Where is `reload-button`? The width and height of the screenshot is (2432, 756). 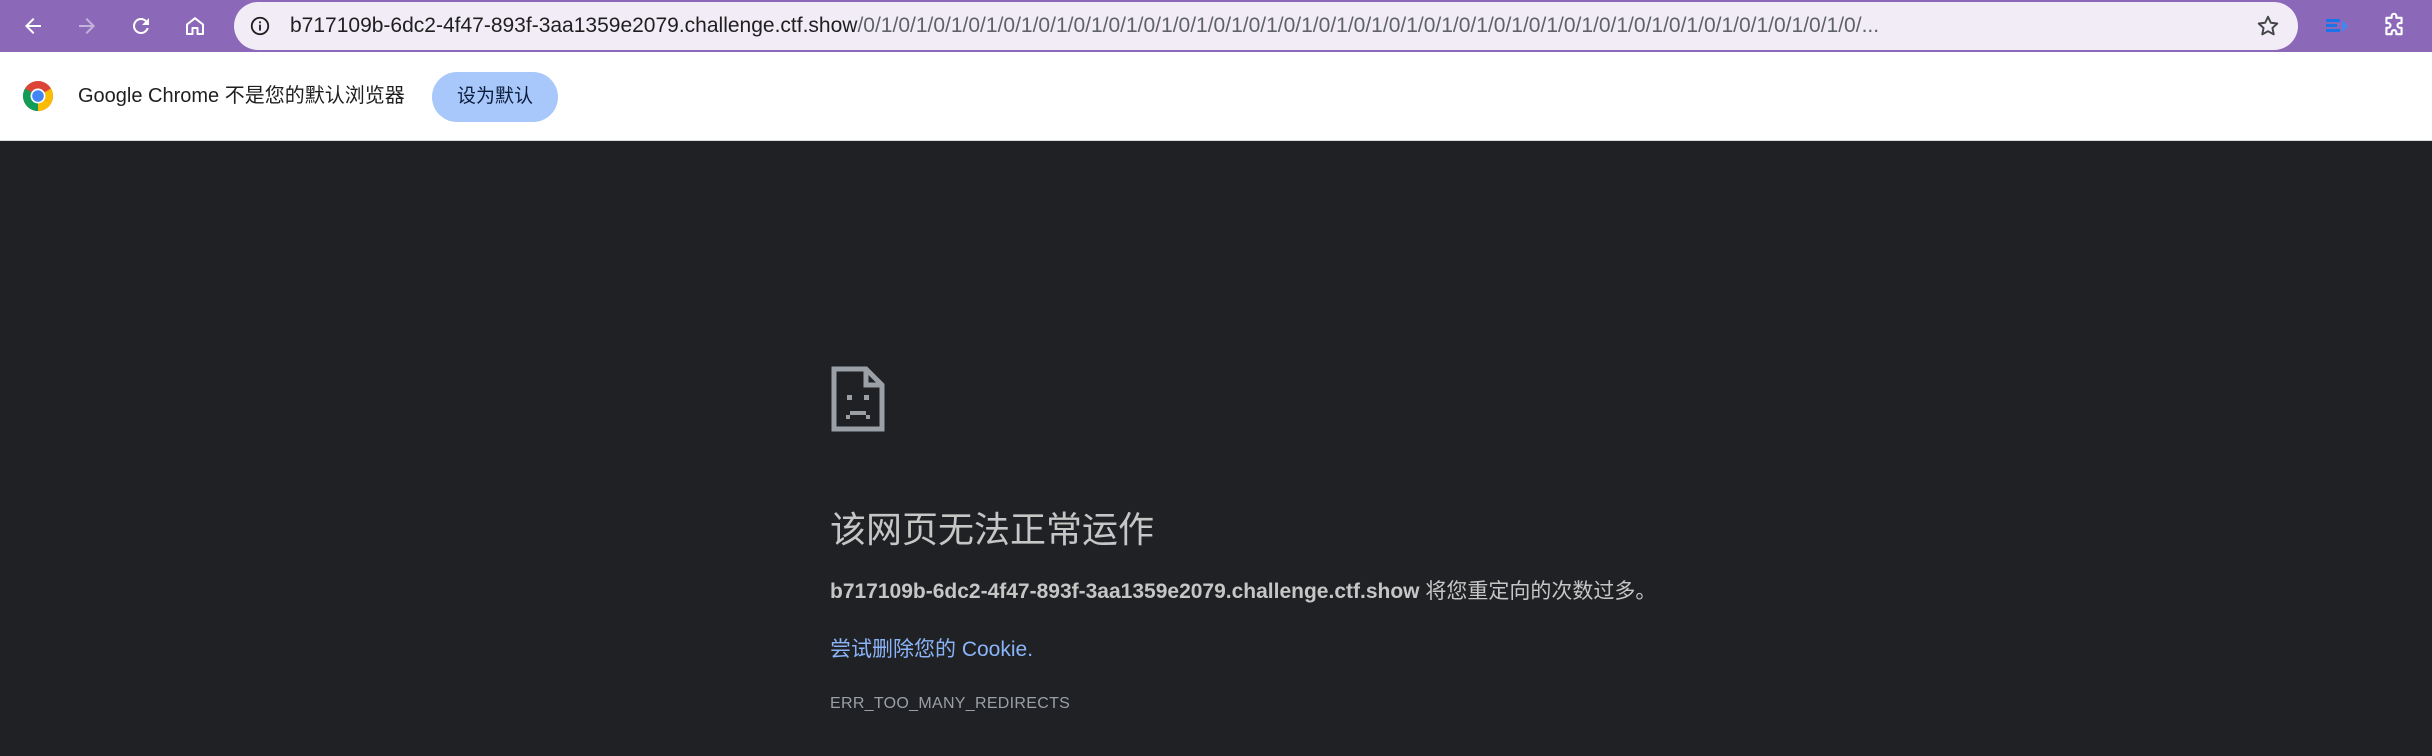
reload-button is located at coordinates (141, 26).